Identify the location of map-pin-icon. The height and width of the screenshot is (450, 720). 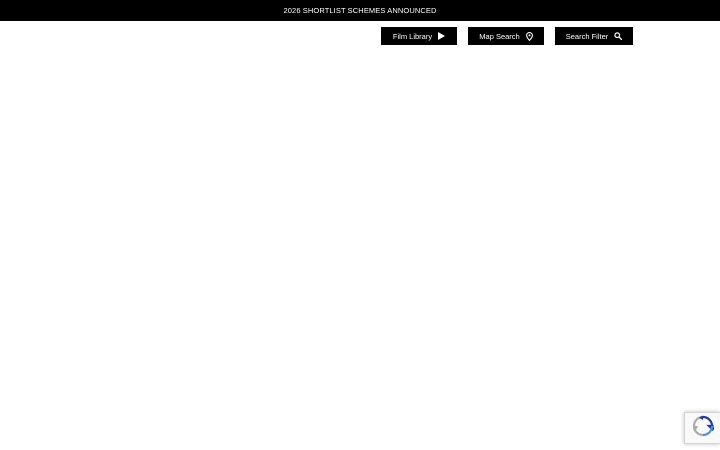
(529, 36).